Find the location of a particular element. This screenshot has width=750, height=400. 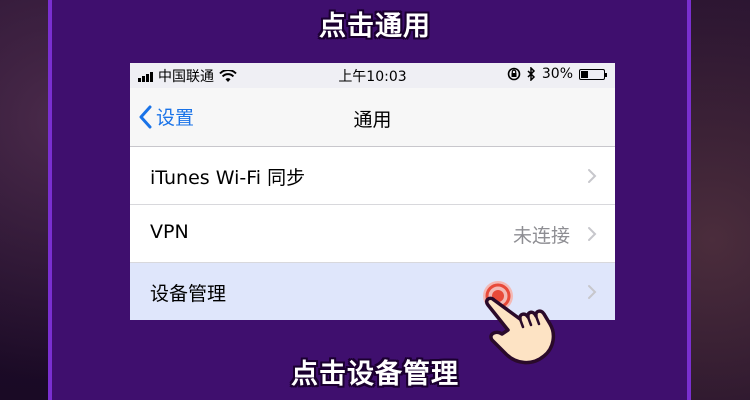

navigation-bar: 设置 通用 is located at coordinates (372, 117).